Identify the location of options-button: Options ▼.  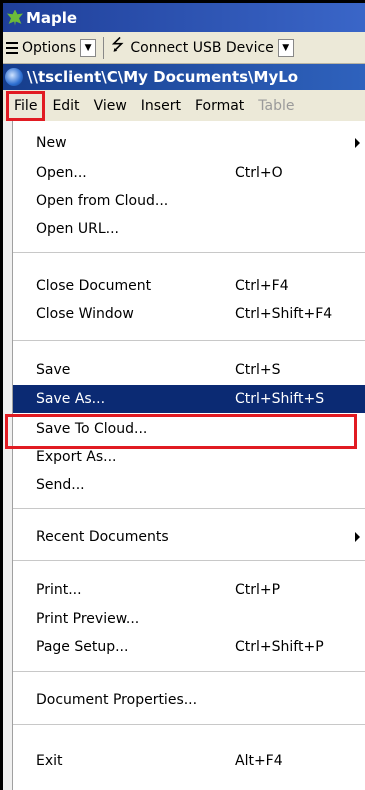
(51, 48).